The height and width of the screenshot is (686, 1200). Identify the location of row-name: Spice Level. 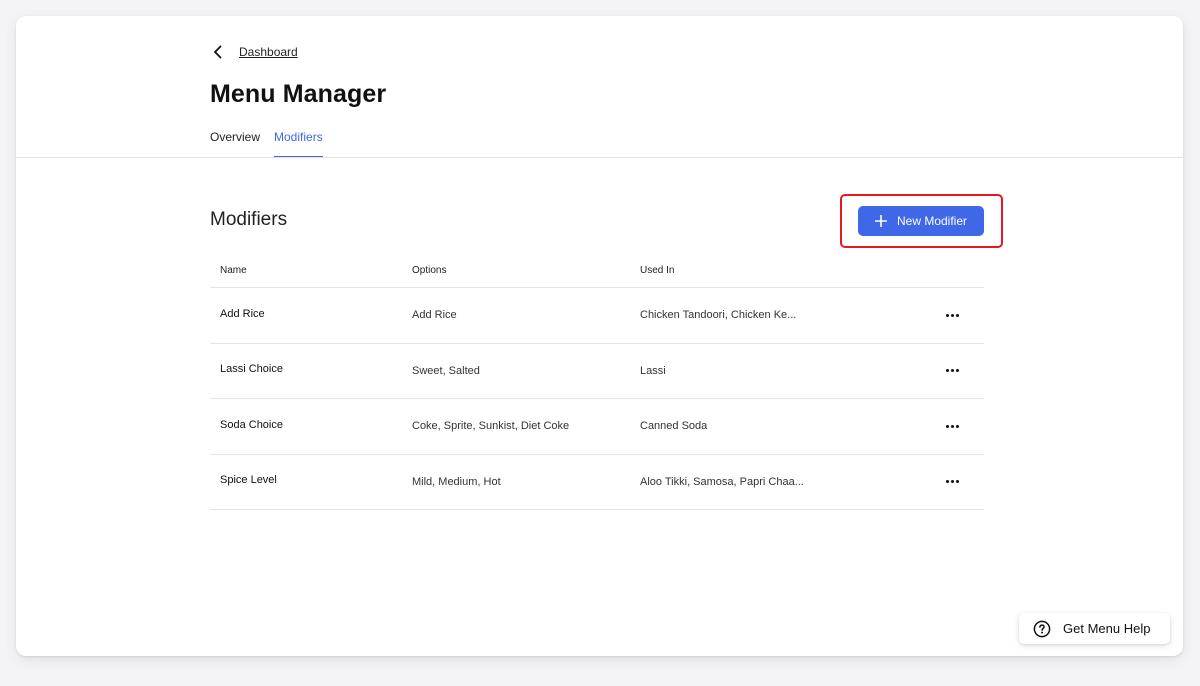
(248, 480).